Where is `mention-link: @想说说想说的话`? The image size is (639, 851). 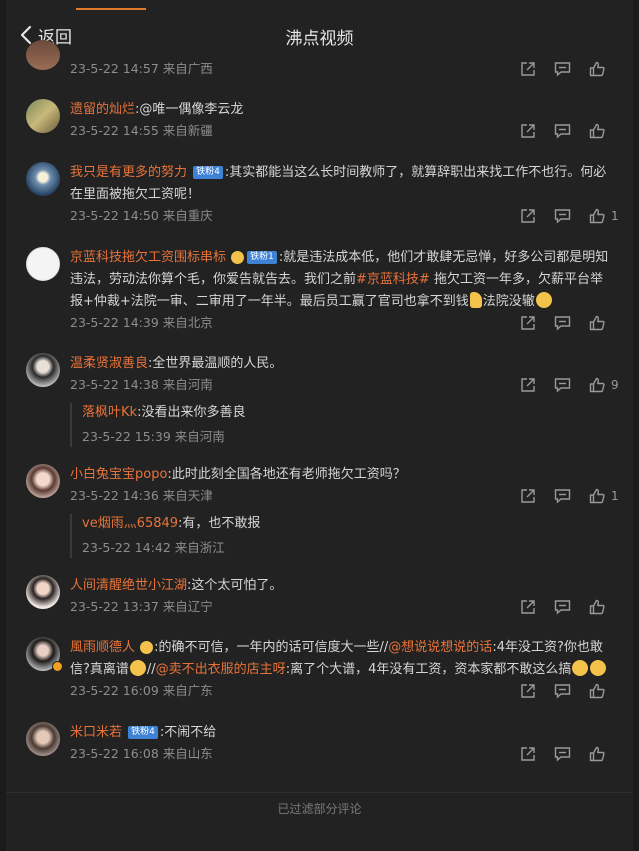 mention-link: @想说说想说的话 is located at coordinates (440, 647).